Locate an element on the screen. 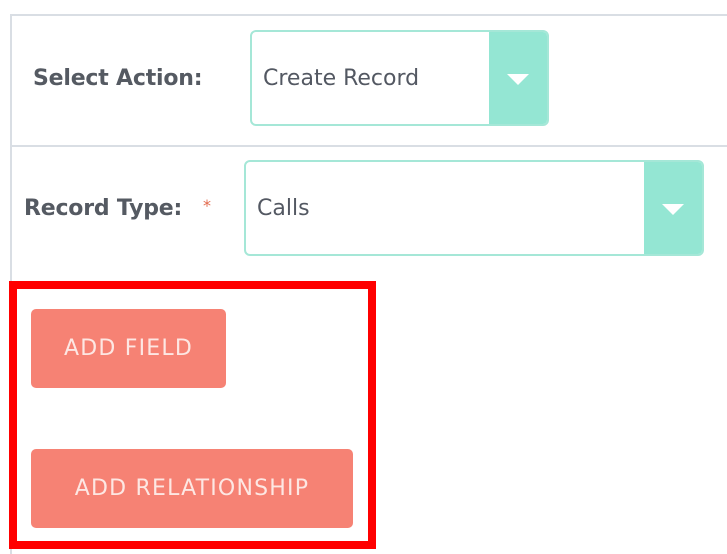 The height and width of the screenshot is (554, 727). select-action-caret is located at coordinates (518, 78).